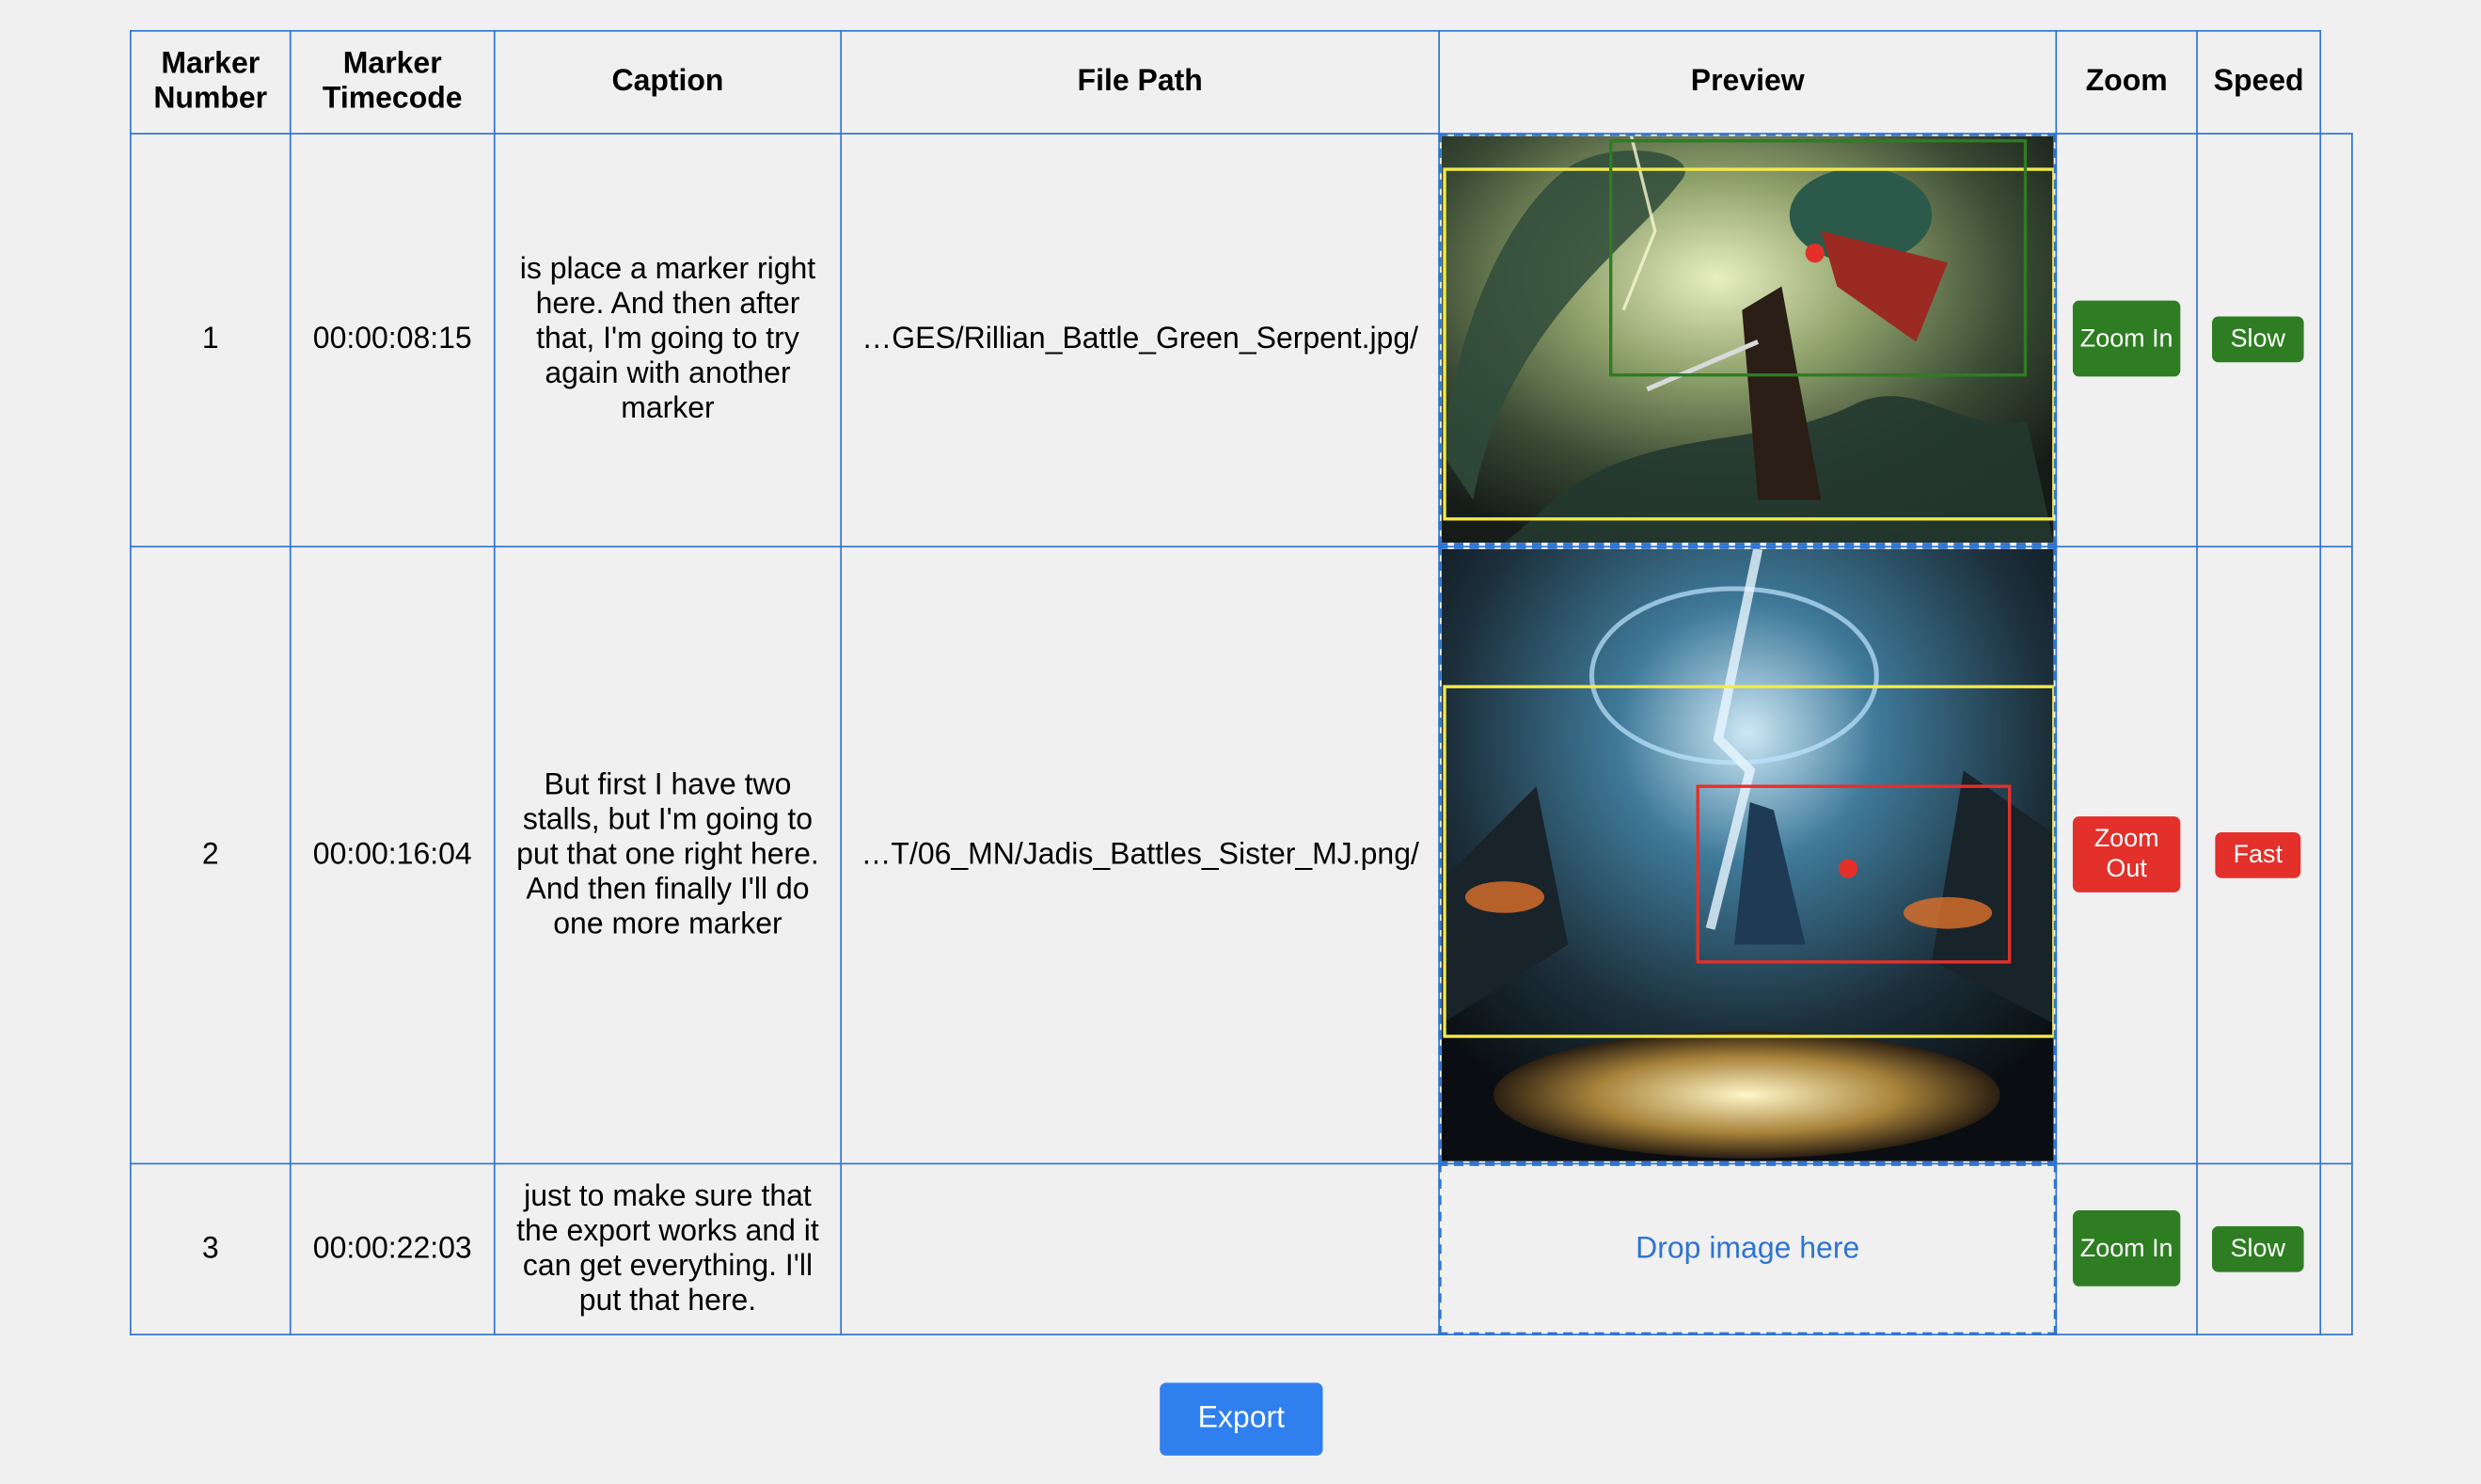 The image size is (2481, 1484). I want to click on zoom-toggle-button: Zoom Out, so click(2126, 854).